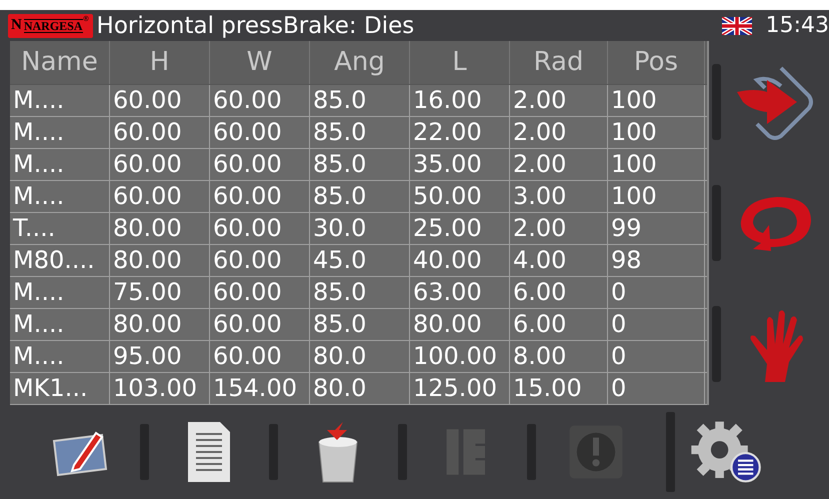 The height and width of the screenshot is (499, 829). I want to click on table-cell: 8.00, so click(559, 356).